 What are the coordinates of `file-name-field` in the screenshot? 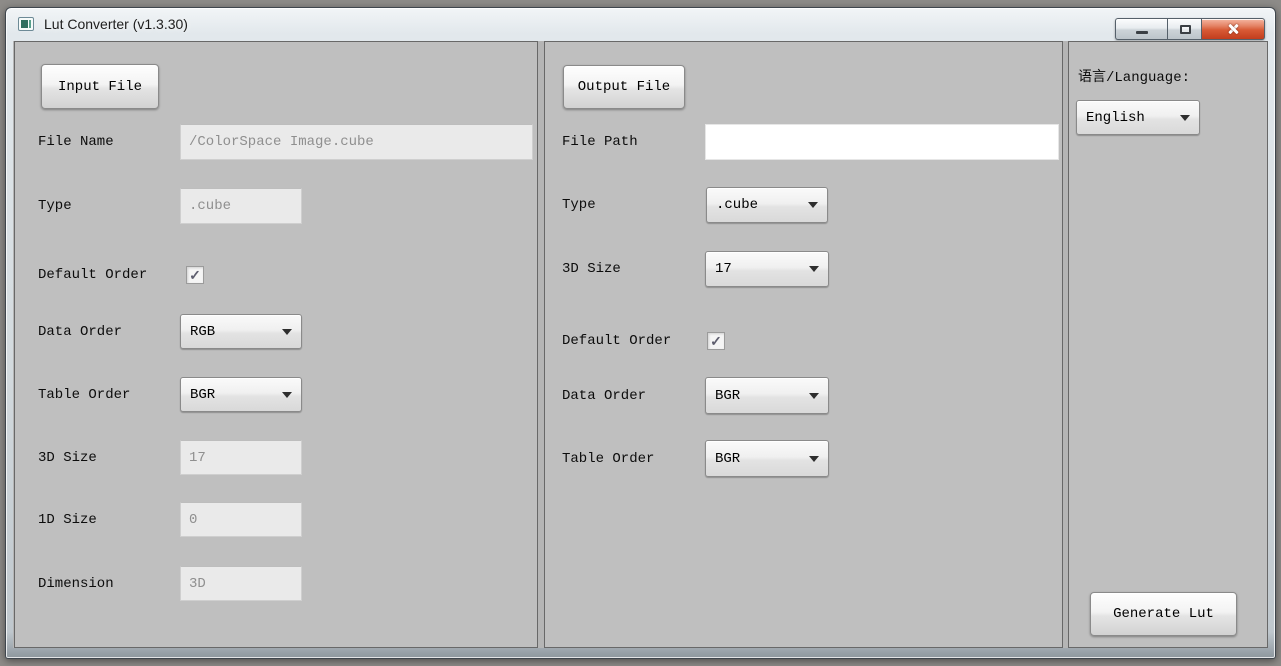 It's located at (356, 142).